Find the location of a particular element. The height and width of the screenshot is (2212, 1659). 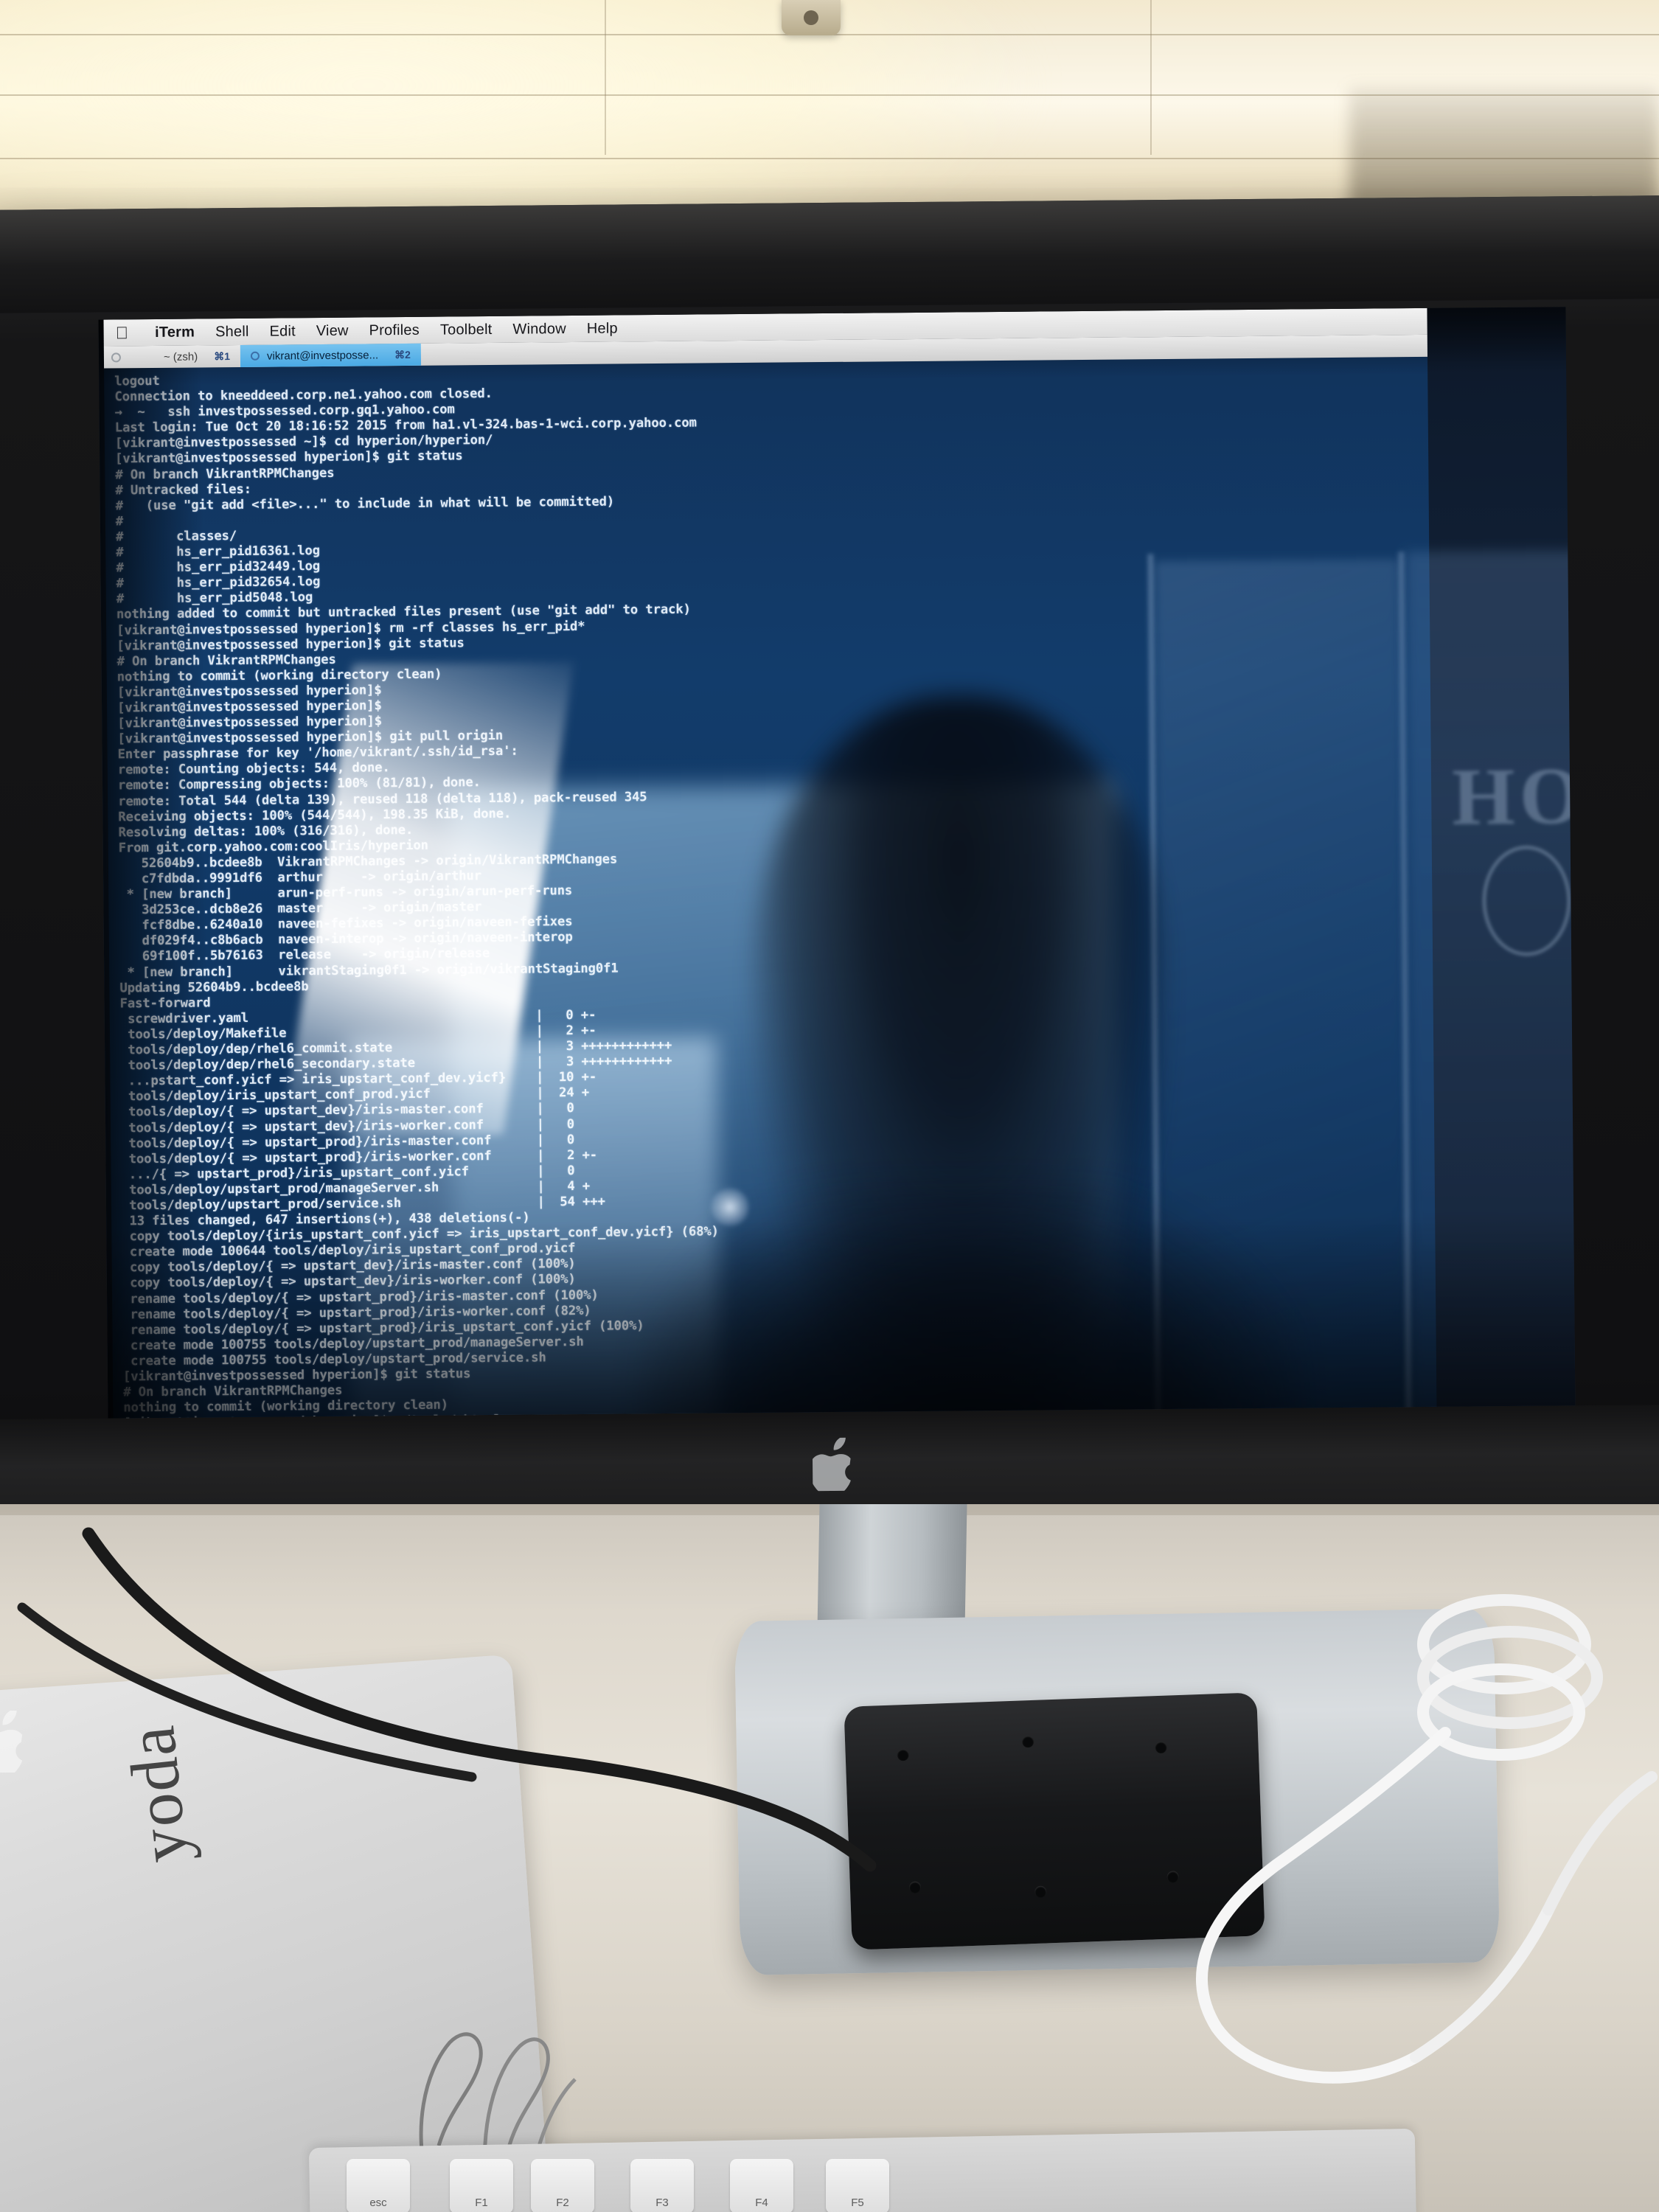

ceiling-sensor-icon is located at coordinates (811, 17).